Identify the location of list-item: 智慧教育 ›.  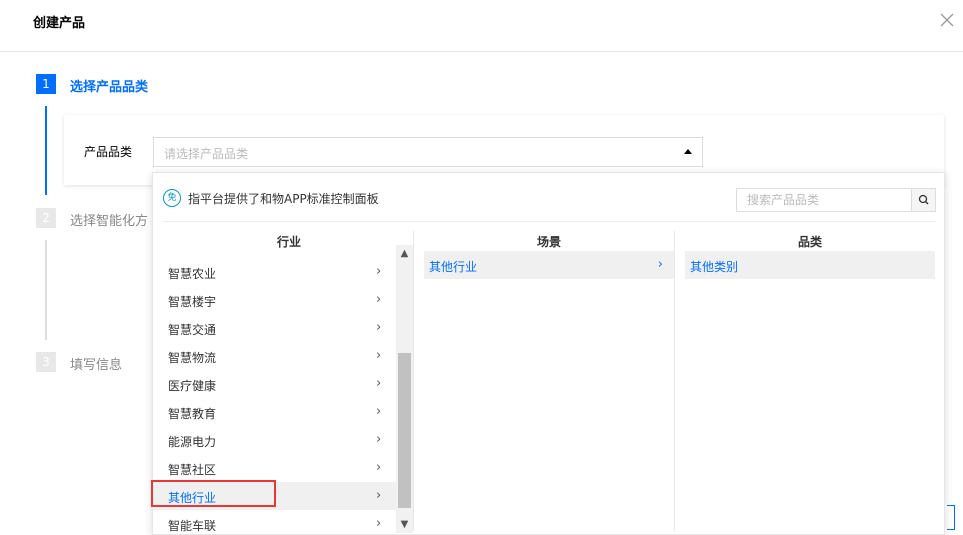
(274, 412).